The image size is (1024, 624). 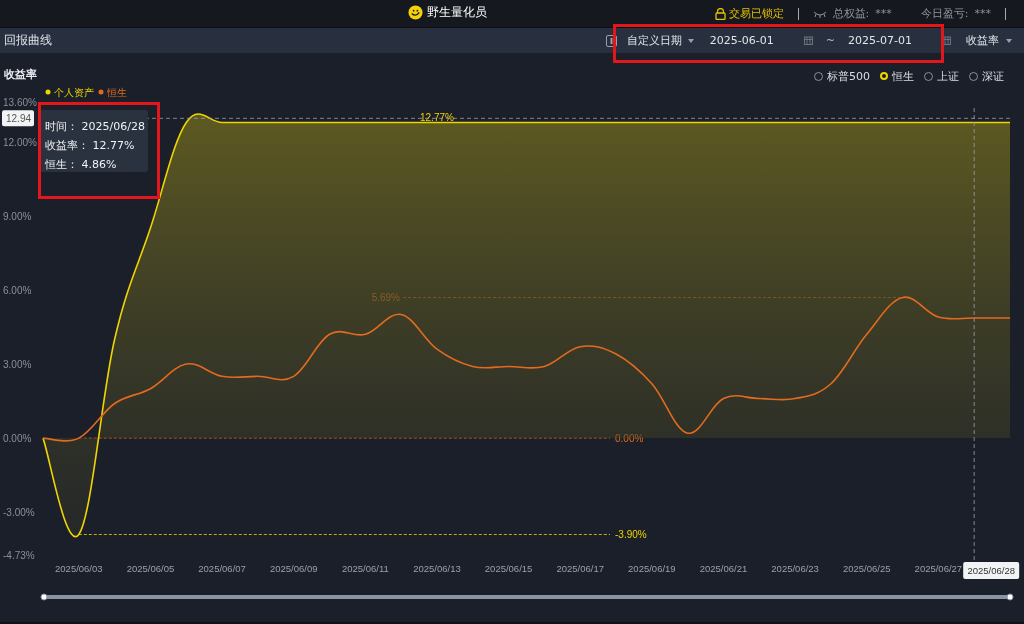 What do you see at coordinates (20, 74) in the screenshot?
I see `chart-title: 收益率` at bounding box center [20, 74].